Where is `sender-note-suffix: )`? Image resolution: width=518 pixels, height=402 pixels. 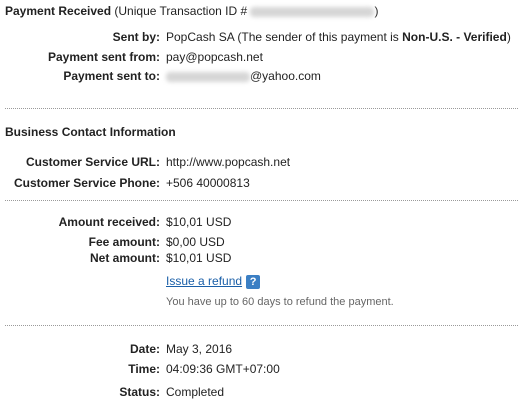 sender-note-suffix: ) is located at coordinates (508, 37).